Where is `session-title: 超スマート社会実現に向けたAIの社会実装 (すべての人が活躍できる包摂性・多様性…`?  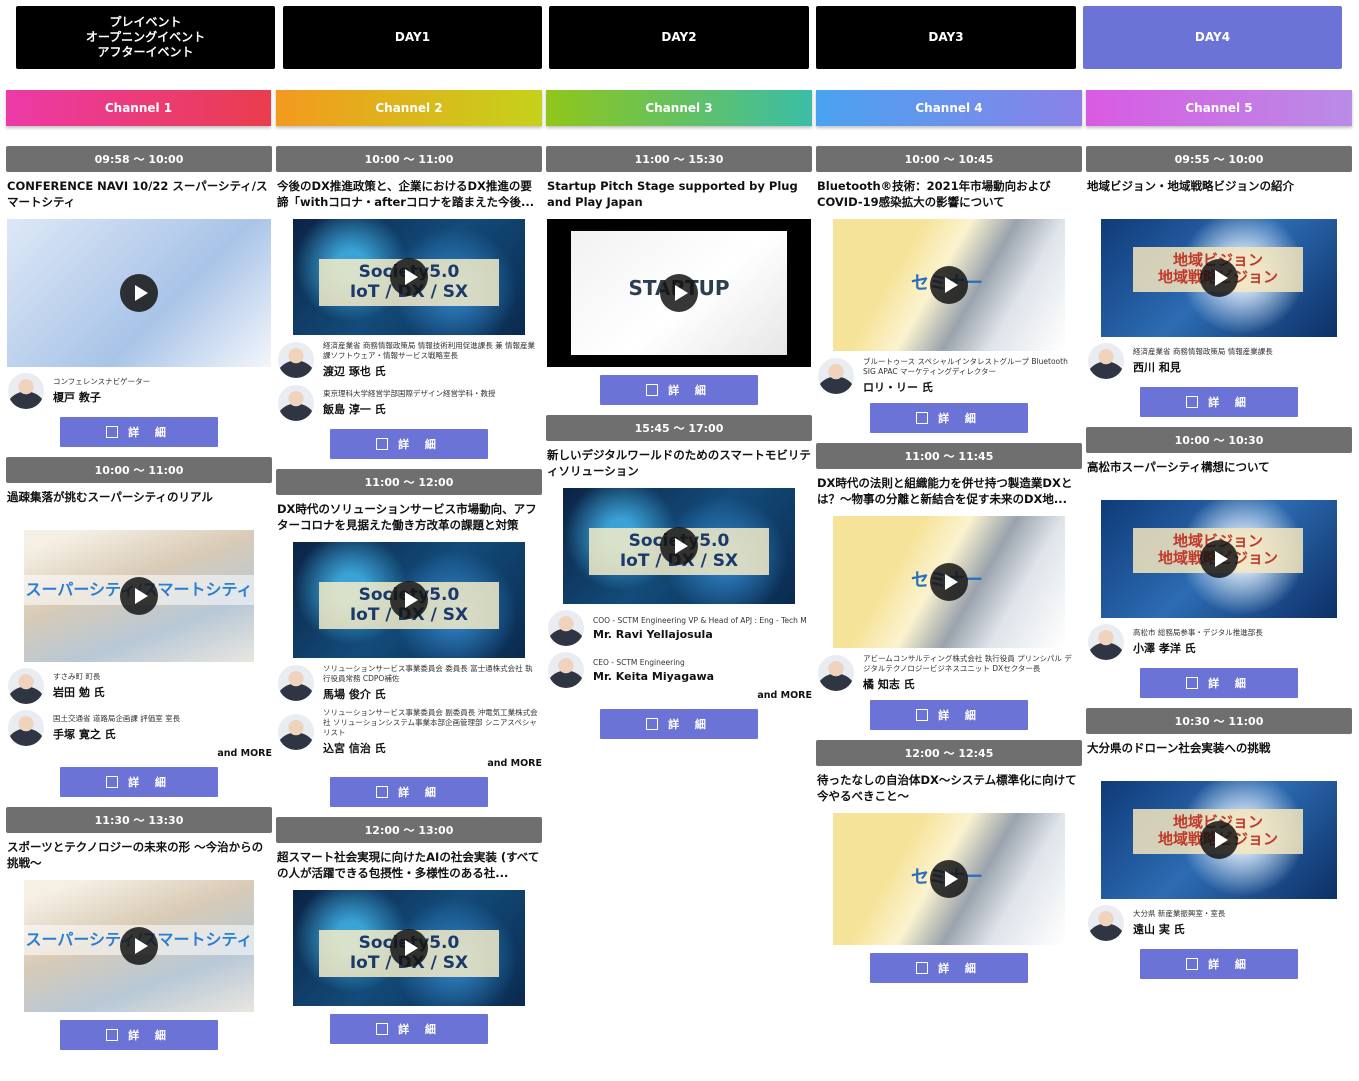 session-title: 超スマート社会実現に向けたAIの社会実装 (すべての人が活躍できる包摂性・多様性… is located at coordinates (409, 865).